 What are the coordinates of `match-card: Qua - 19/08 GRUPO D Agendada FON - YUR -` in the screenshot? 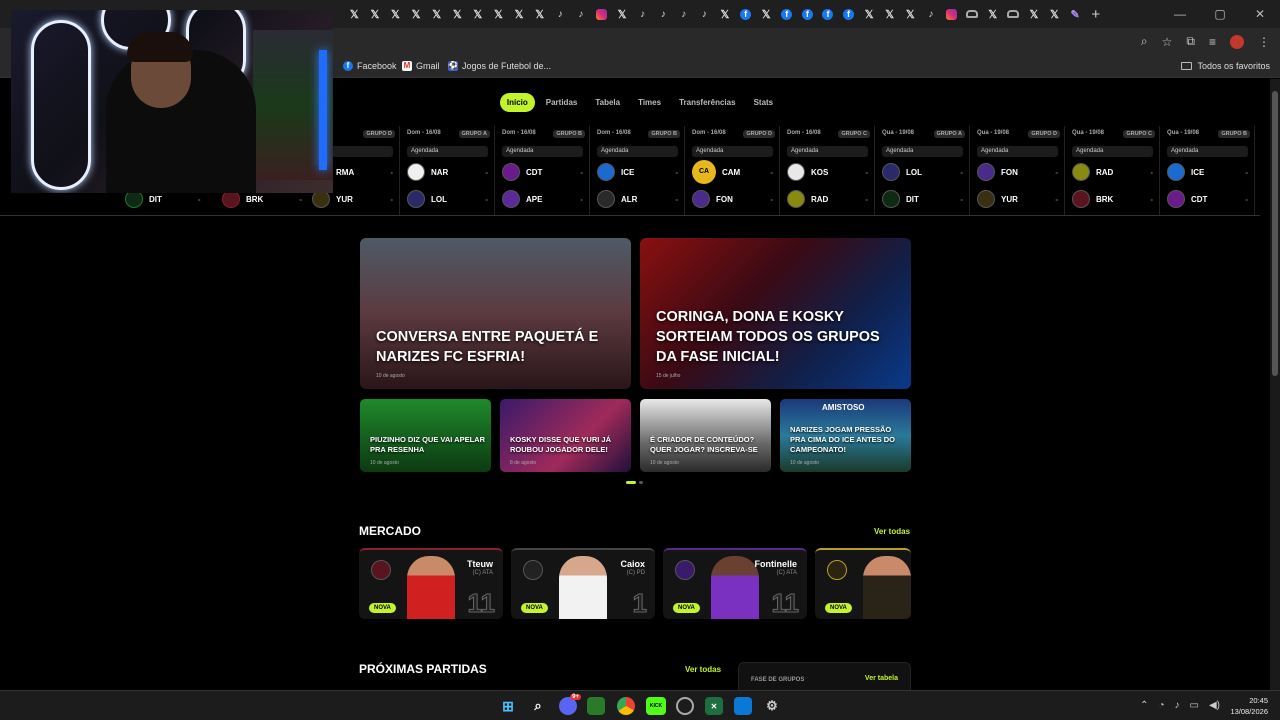 It's located at (1018, 170).